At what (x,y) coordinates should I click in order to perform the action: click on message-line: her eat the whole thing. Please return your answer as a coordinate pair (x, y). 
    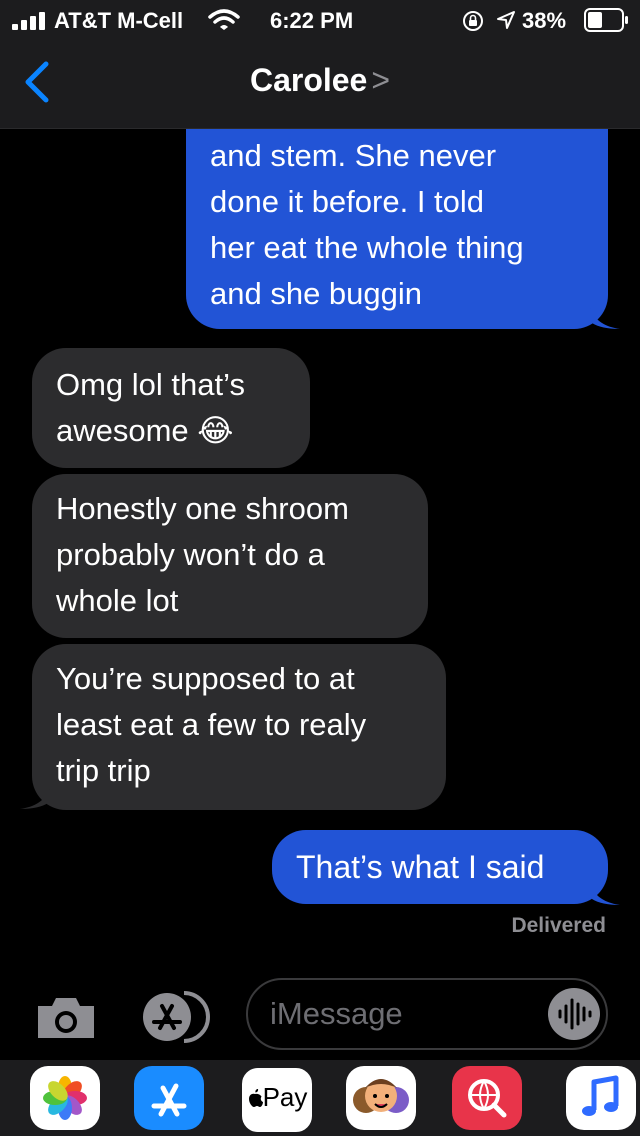
    Looking at the image, I should click on (367, 247).